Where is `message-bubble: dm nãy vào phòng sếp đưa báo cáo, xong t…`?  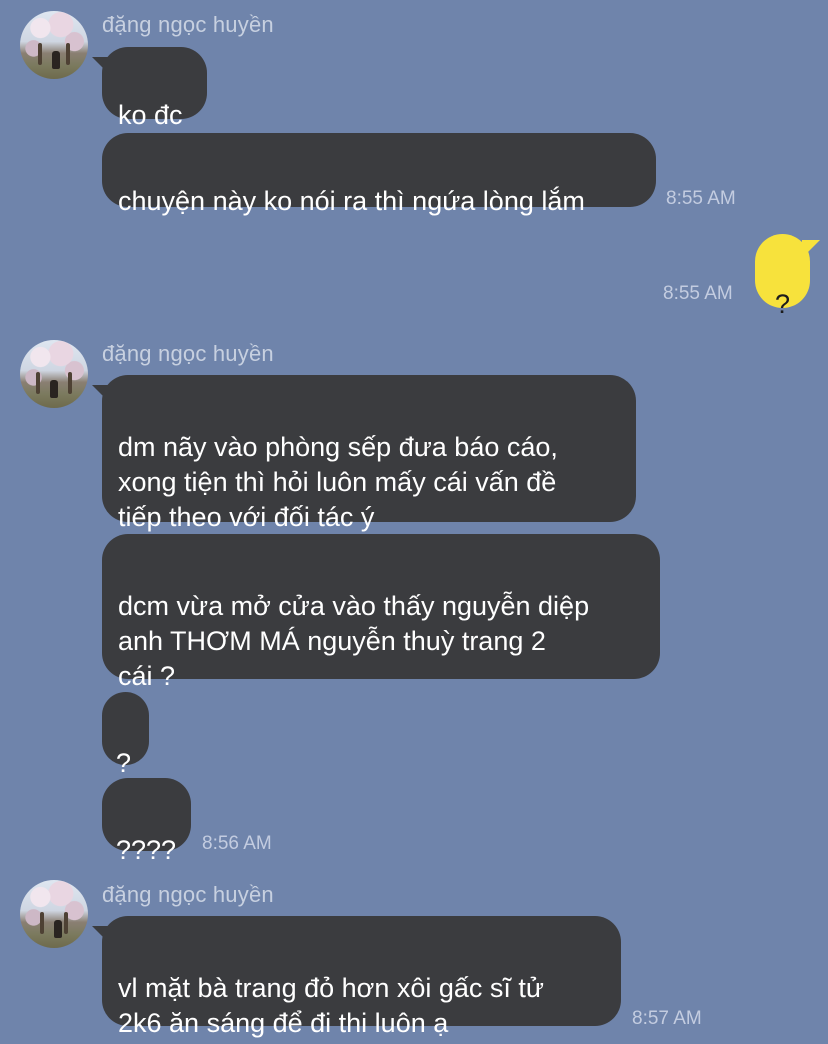 message-bubble: dm nãy vào phòng sếp đưa báo cáo, xong t… is located at coordinates (369, 453).